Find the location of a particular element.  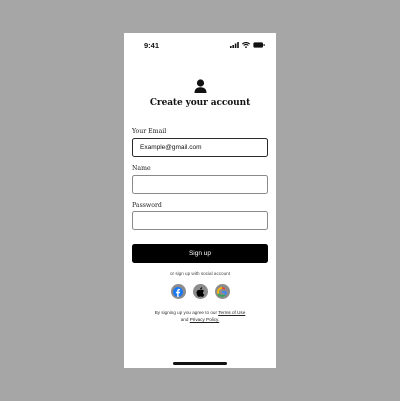

terms-of-use-link: Terms of Use is located at coordinates (231, 312).